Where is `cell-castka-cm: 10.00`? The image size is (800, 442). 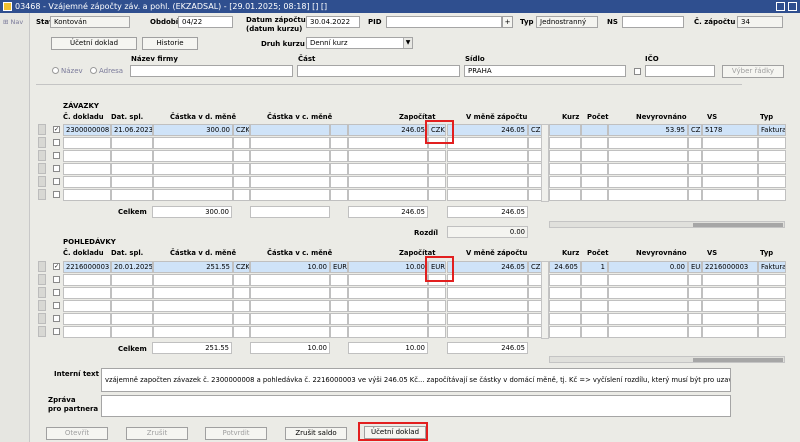 cell-castka-cm: 10.00 is located at coordinates (290, 267).